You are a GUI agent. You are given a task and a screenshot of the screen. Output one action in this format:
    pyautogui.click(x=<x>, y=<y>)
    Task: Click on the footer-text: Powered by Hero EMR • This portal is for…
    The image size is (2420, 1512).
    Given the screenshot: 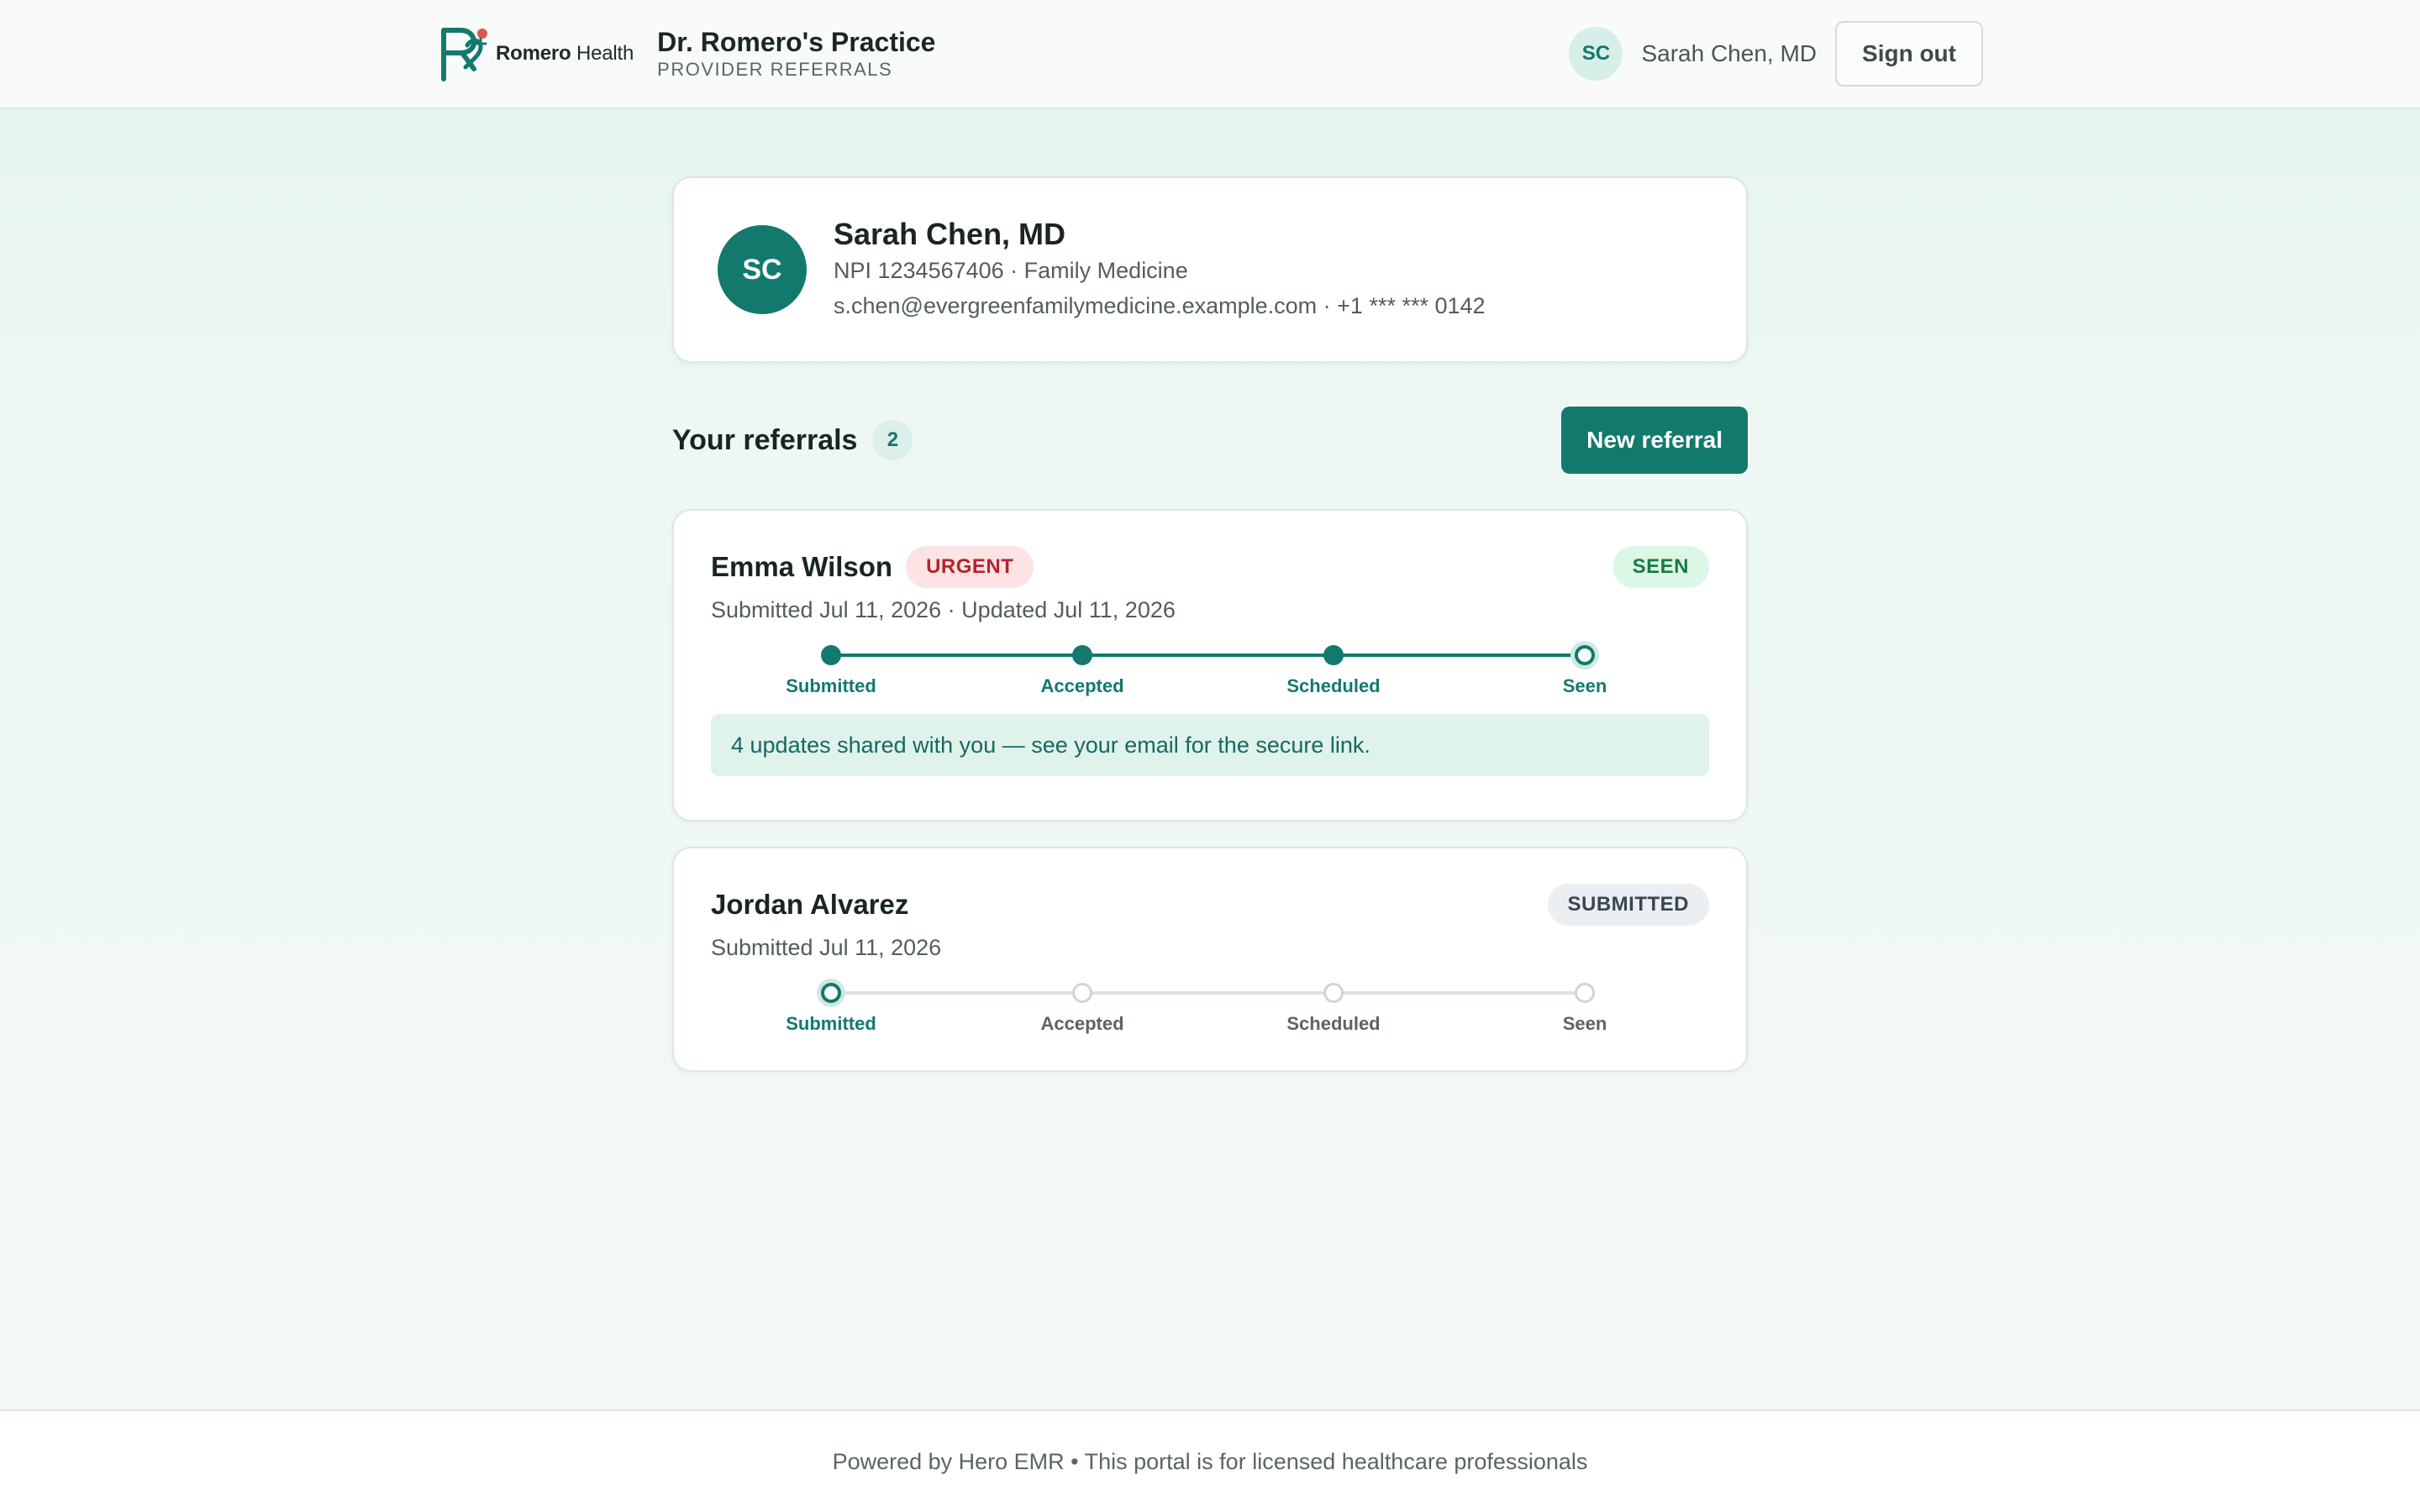 What is the action you would take?
    pyautogui.click(x=1210, y=1461)
    